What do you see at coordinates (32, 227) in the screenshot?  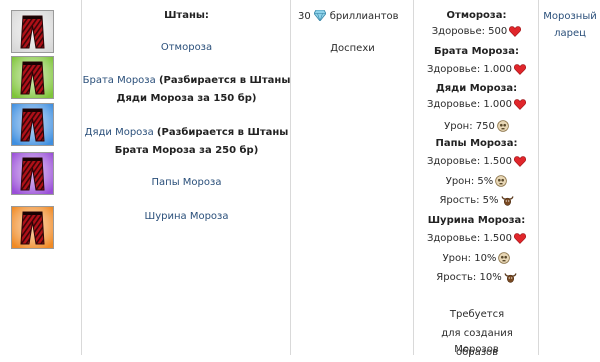 I see `pants-orange-icon` at bounding box center [32, 227].